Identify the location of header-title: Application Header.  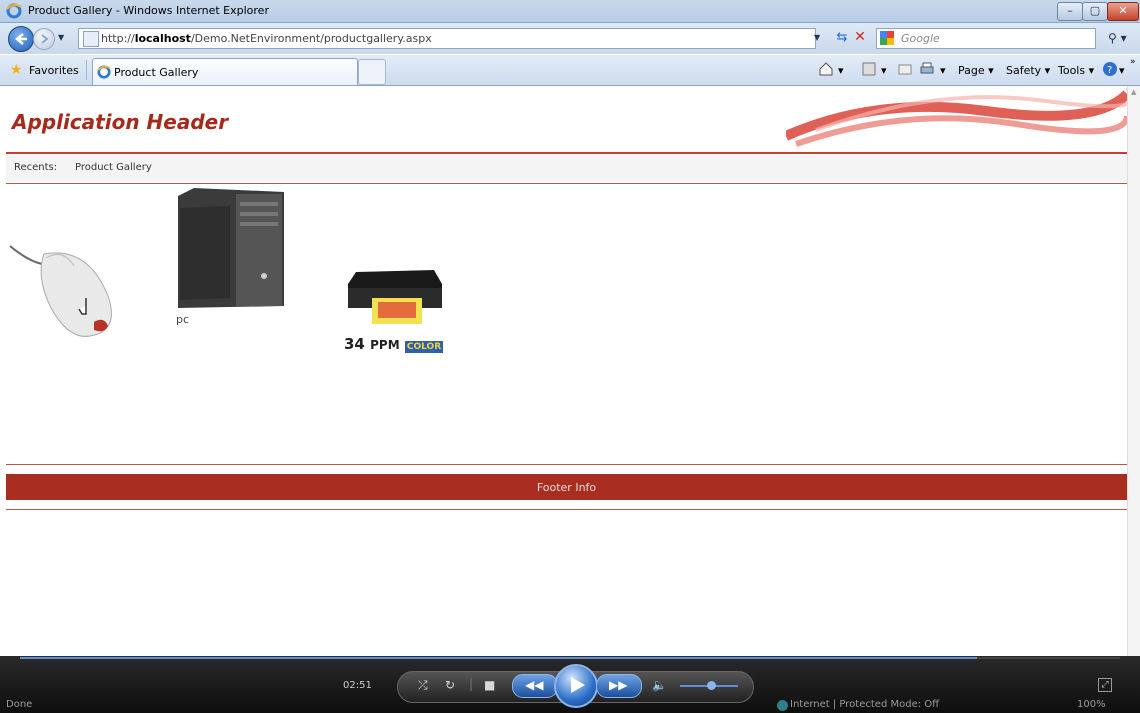
(120, 122).